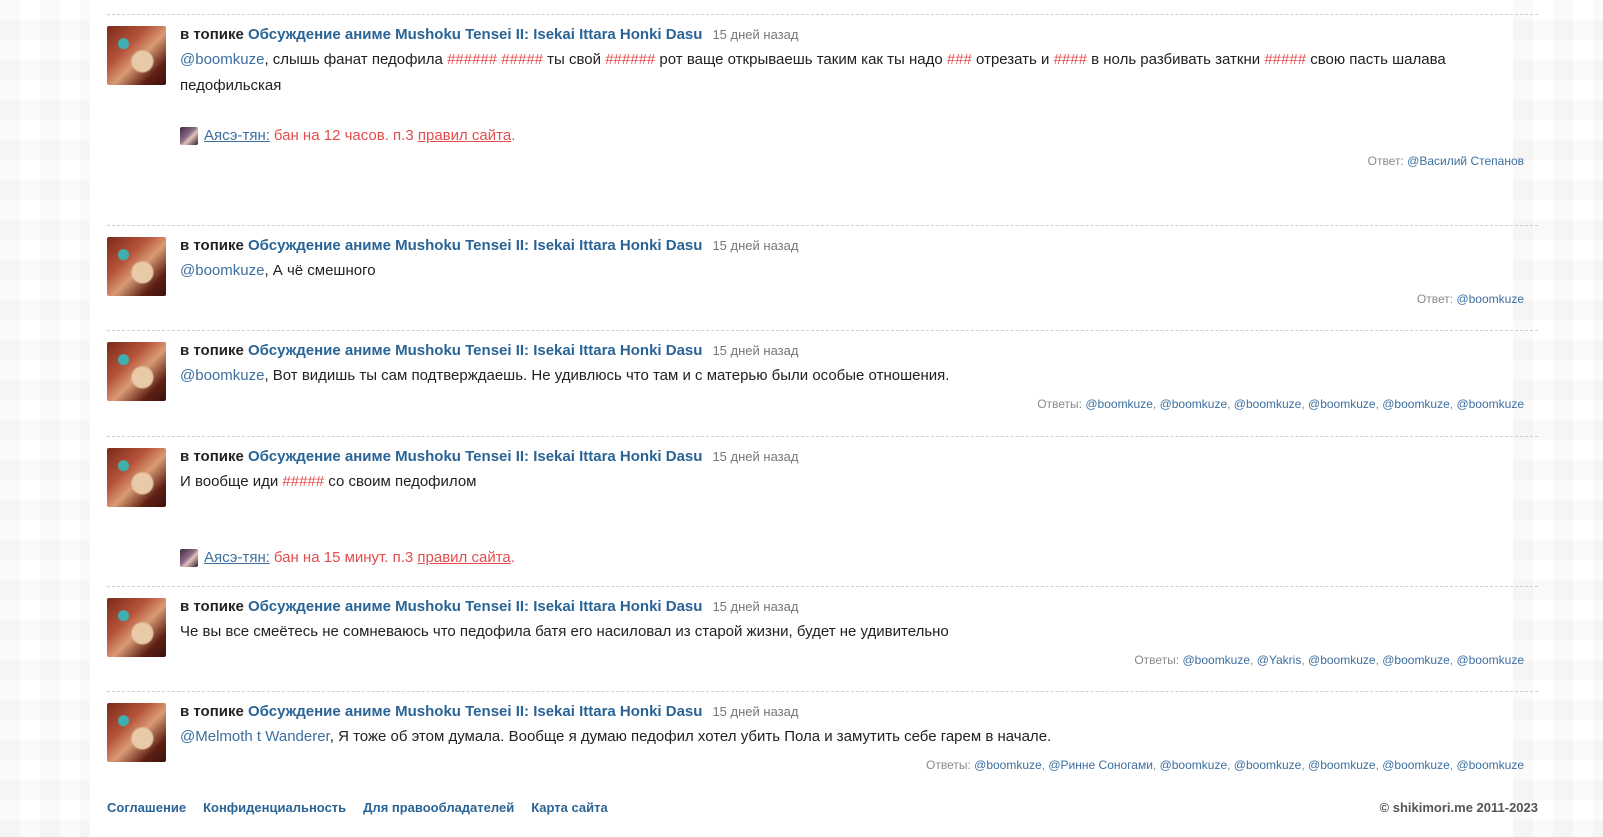 The height and width of the screenshot is (837, 1603). I want to click on reply-link: @Yakris, so click(1279, 660).